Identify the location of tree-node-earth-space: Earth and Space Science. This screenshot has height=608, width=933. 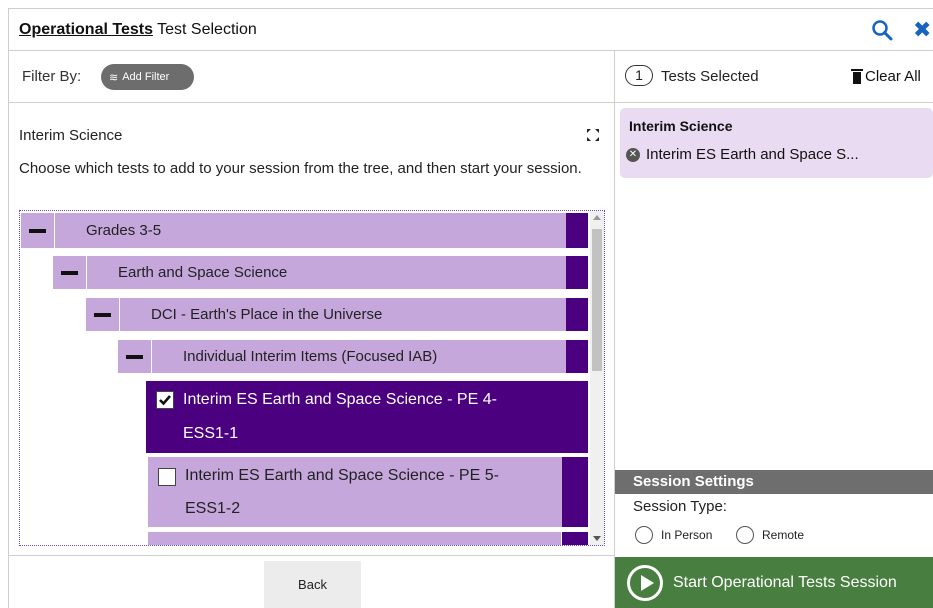
(320, 272).